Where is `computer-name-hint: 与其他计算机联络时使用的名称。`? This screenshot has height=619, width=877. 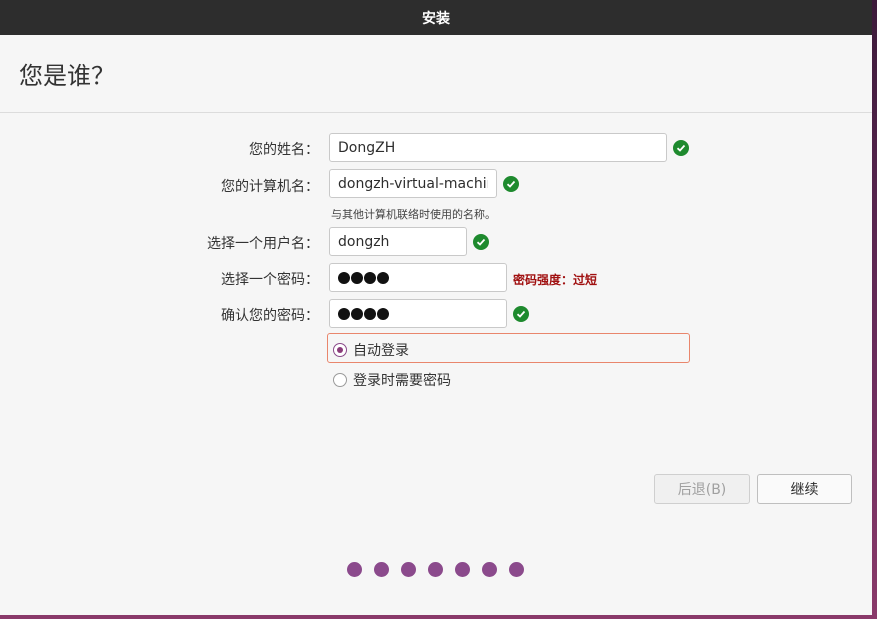
computer-name-hint: 与其他计算机联络时使用的名称。 is located at coordinates (413, 214).